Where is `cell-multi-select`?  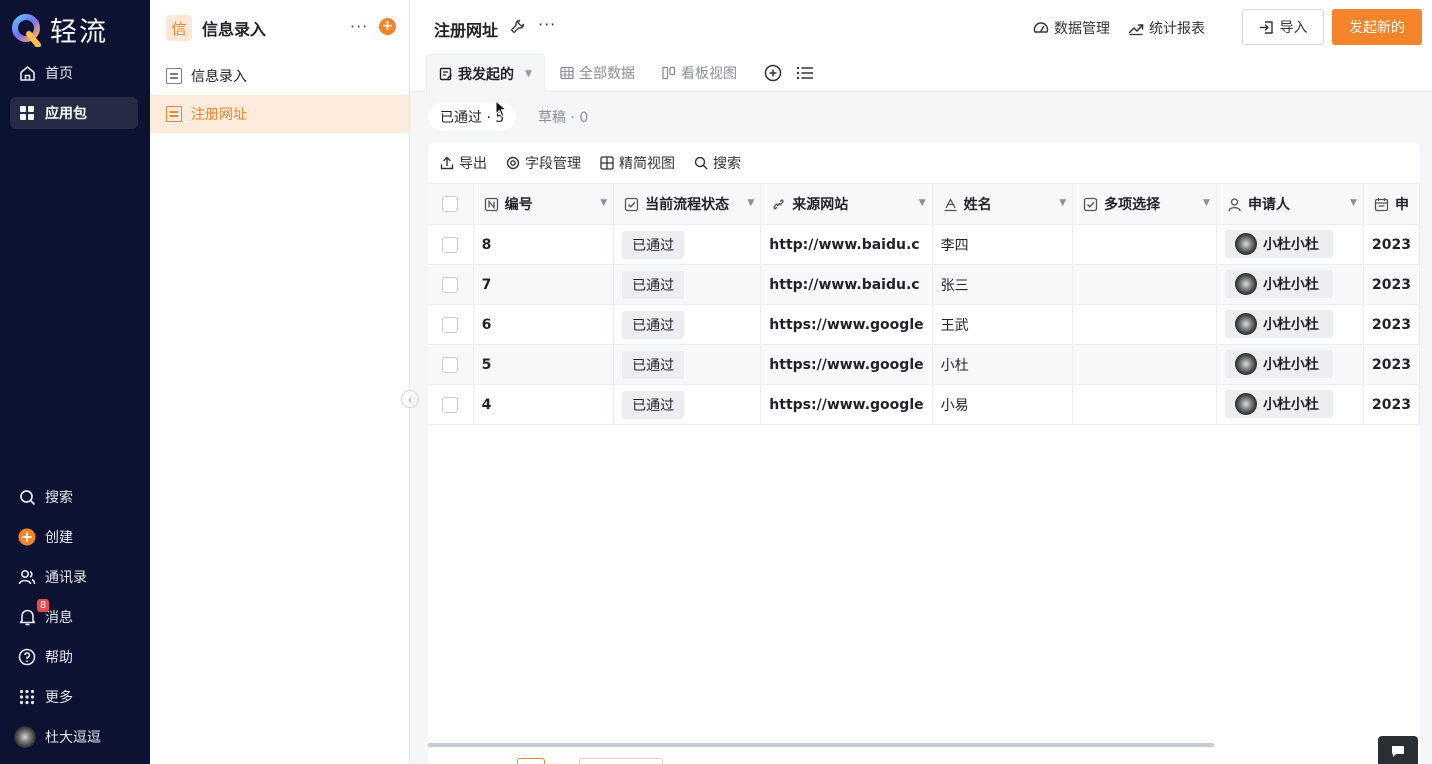 cell-multi-select is located at coordinates (1144, 244).